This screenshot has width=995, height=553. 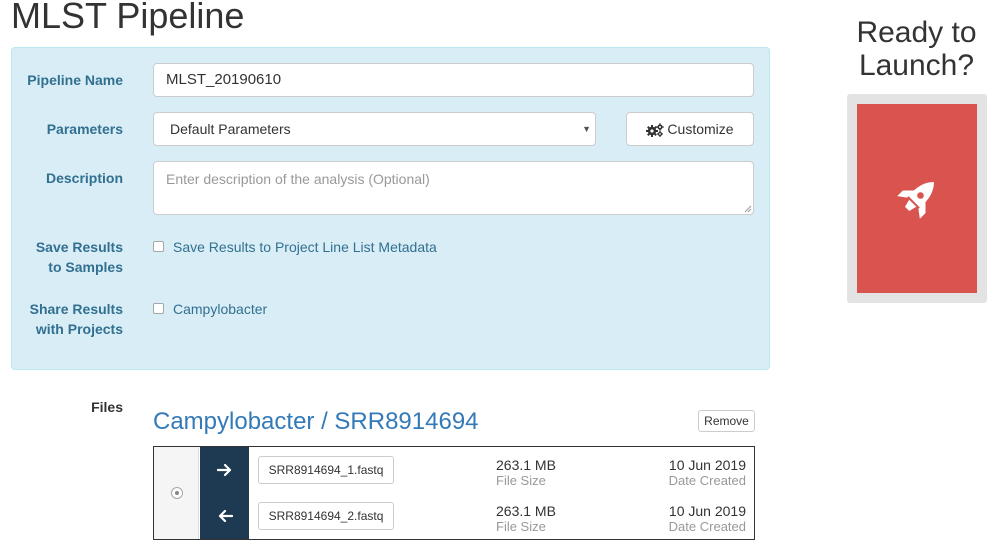 I want to click on pipeline-name-input: MLST_20190610, so click(x=453, y=80).